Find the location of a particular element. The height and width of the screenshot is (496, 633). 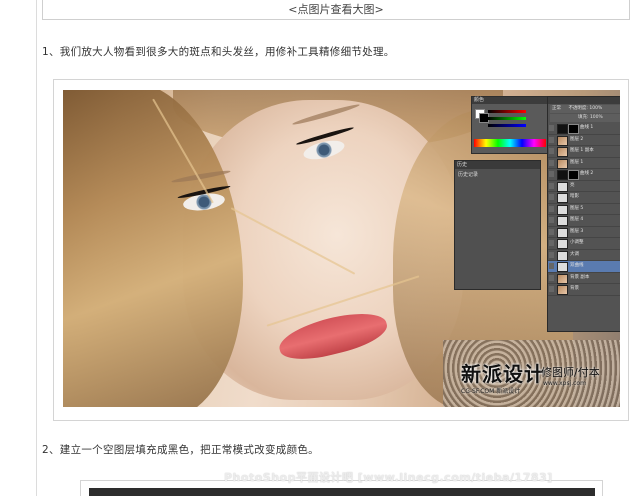

layer-name: 图层 4 is located at coordinates (577, 219).